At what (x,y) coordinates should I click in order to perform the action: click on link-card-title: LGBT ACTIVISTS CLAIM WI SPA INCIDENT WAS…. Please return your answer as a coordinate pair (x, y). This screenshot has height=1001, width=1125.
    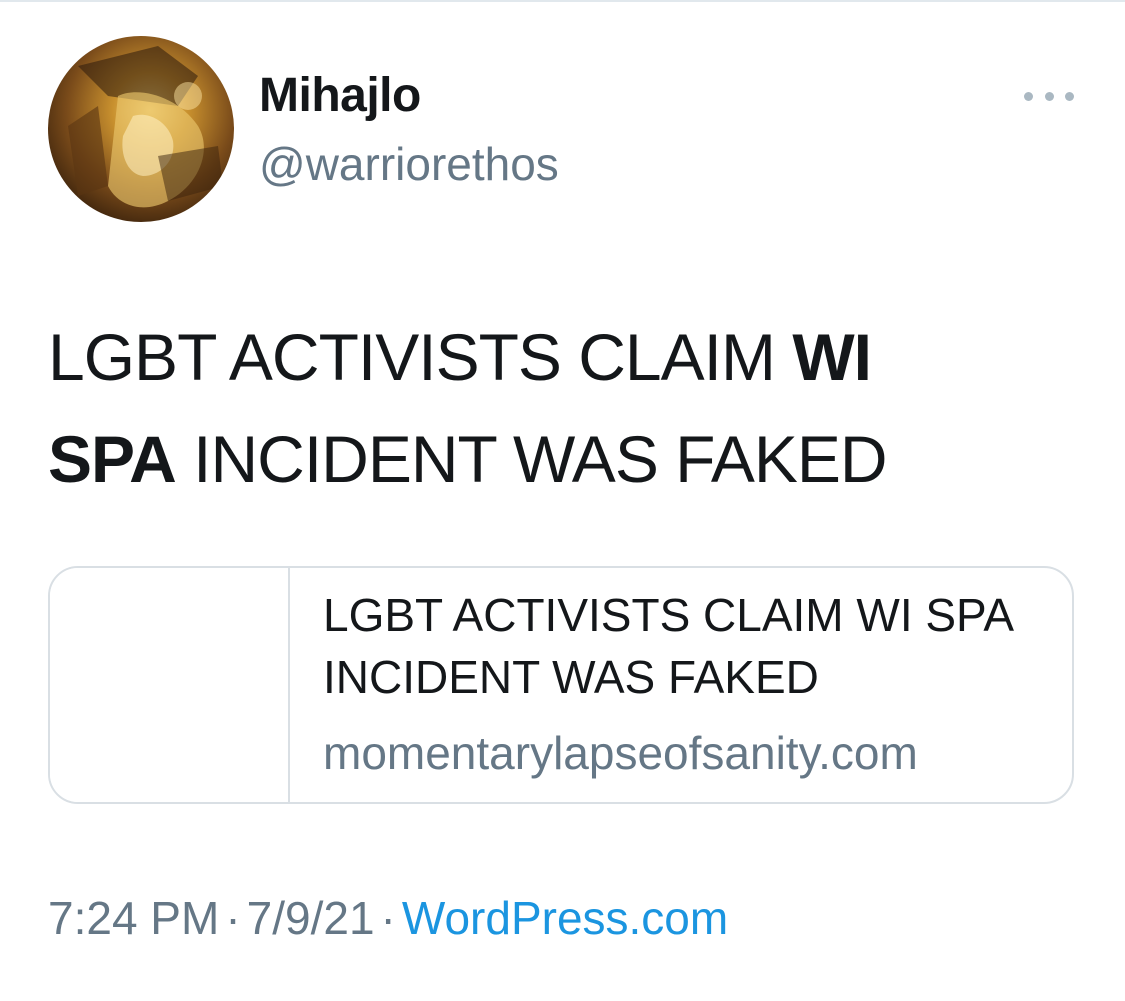
    Looking at the image, I should click on (667, 646).